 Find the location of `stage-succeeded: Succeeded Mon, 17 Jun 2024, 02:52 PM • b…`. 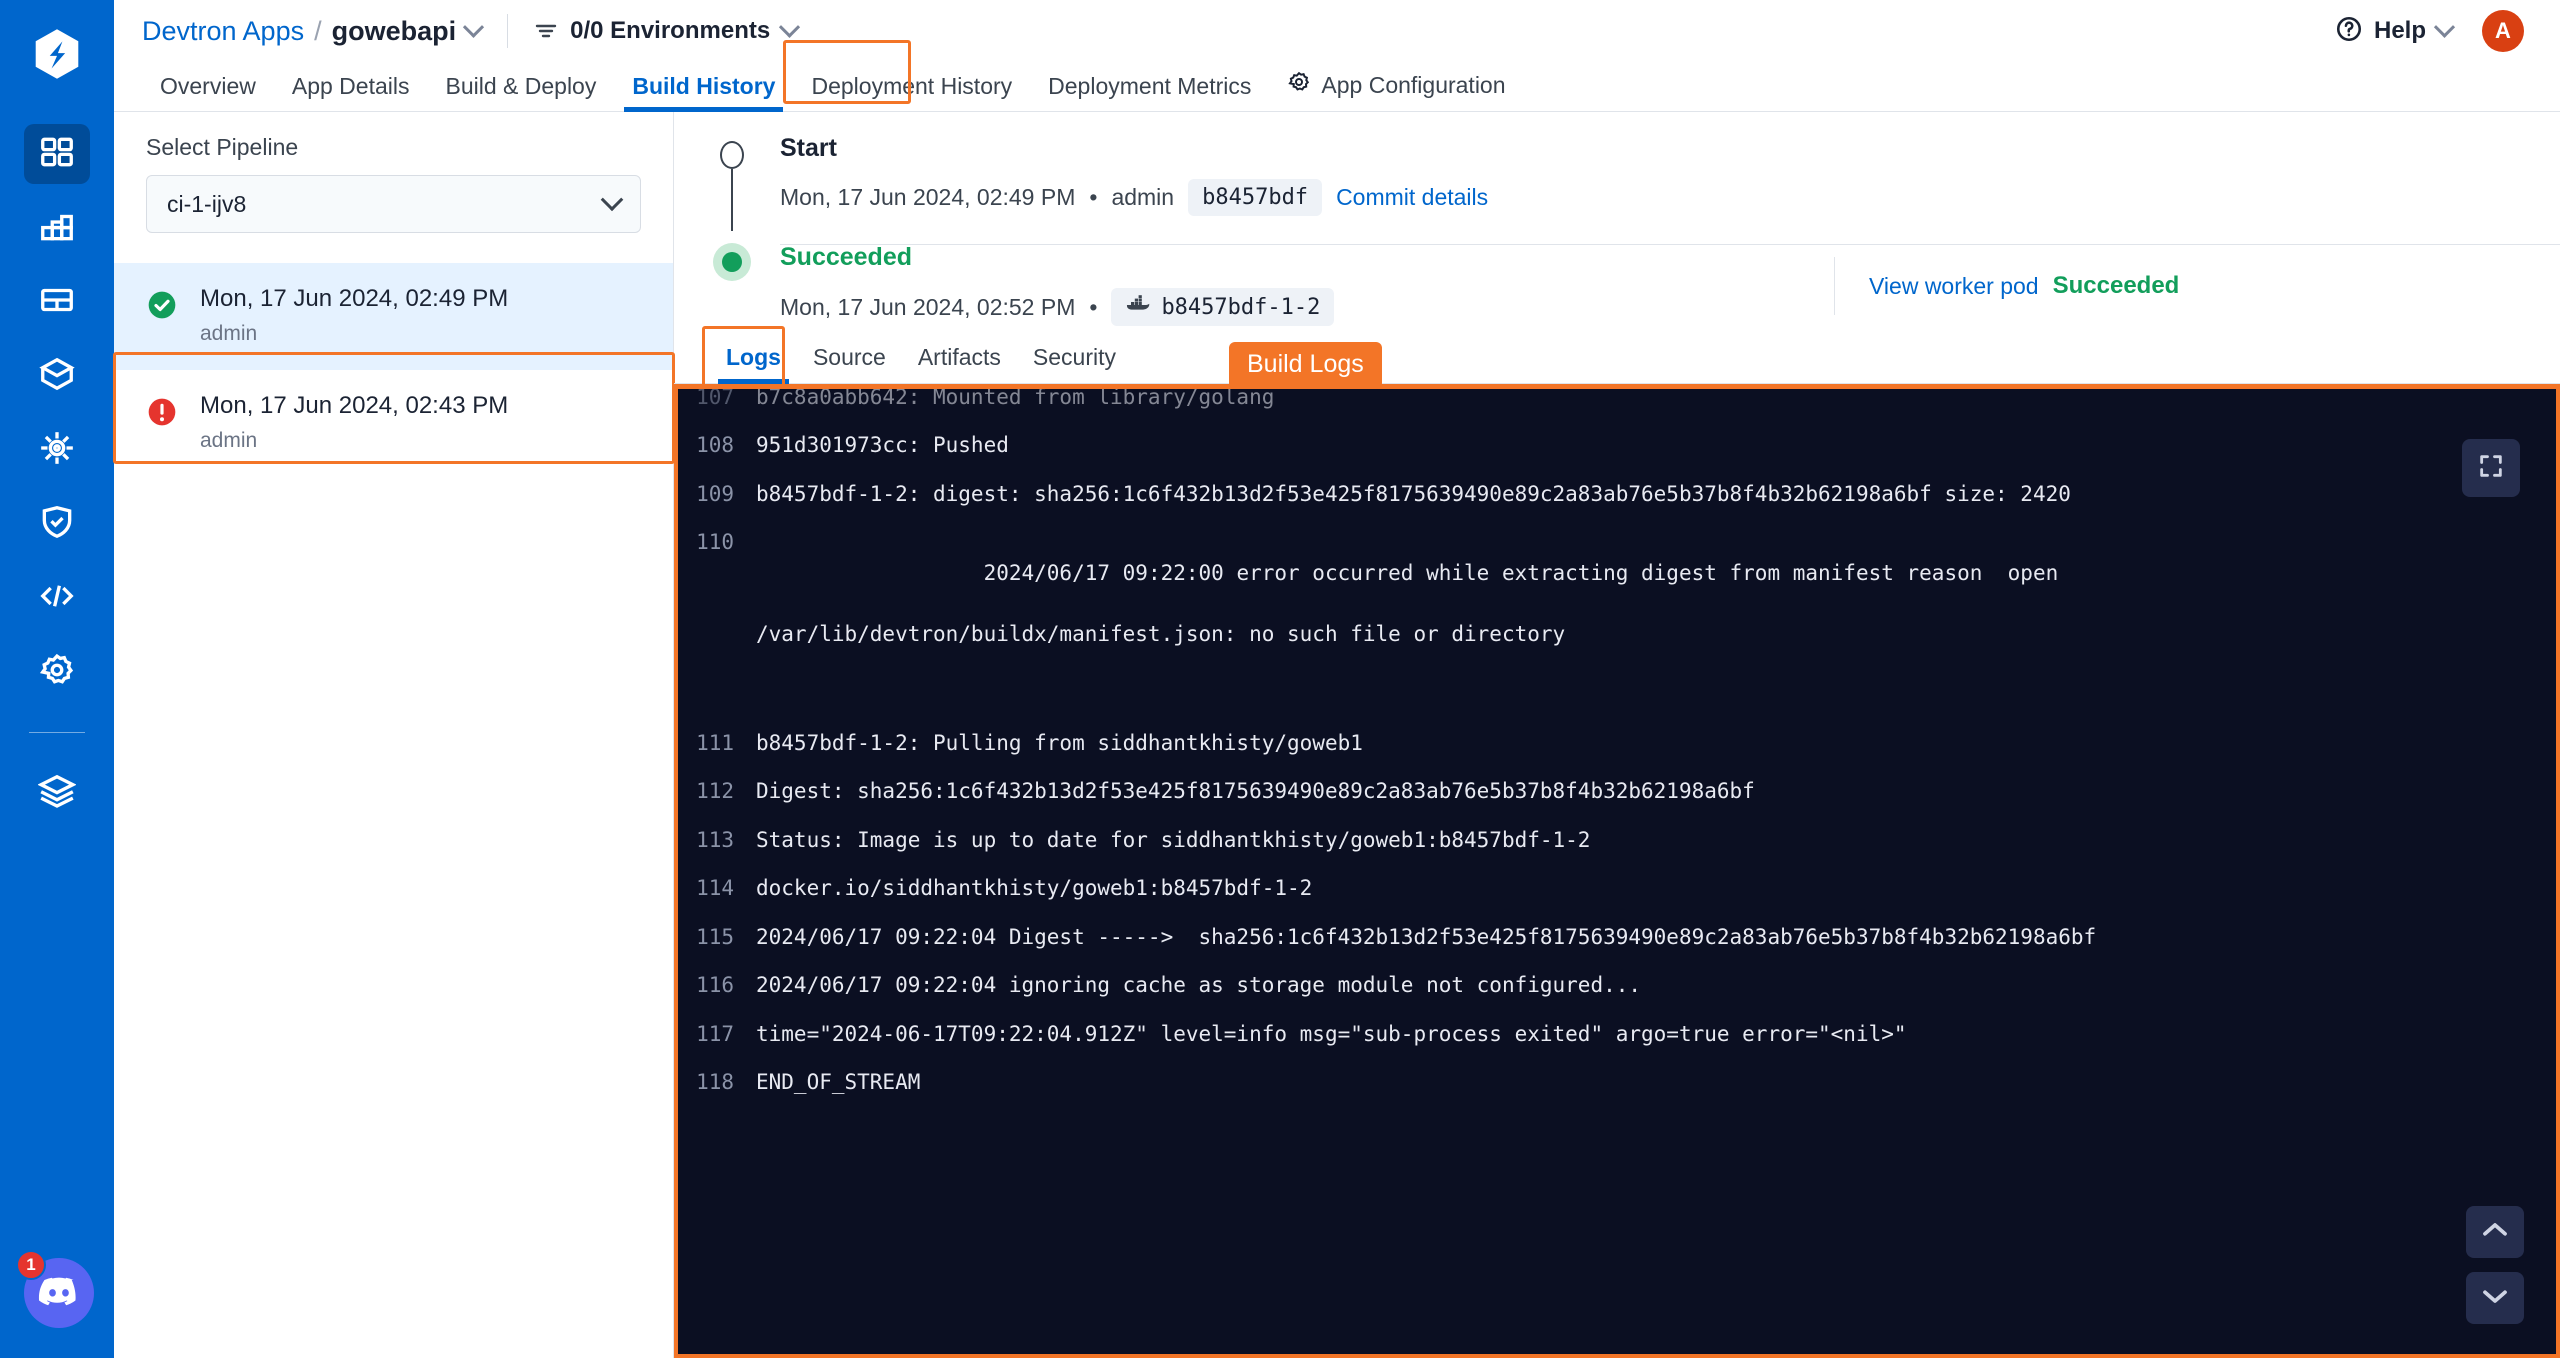

stage-succeeded: Succeeded Mon, 17 Jun 2024, 02:52 PM • b… is located at coordinates (1617, 284).